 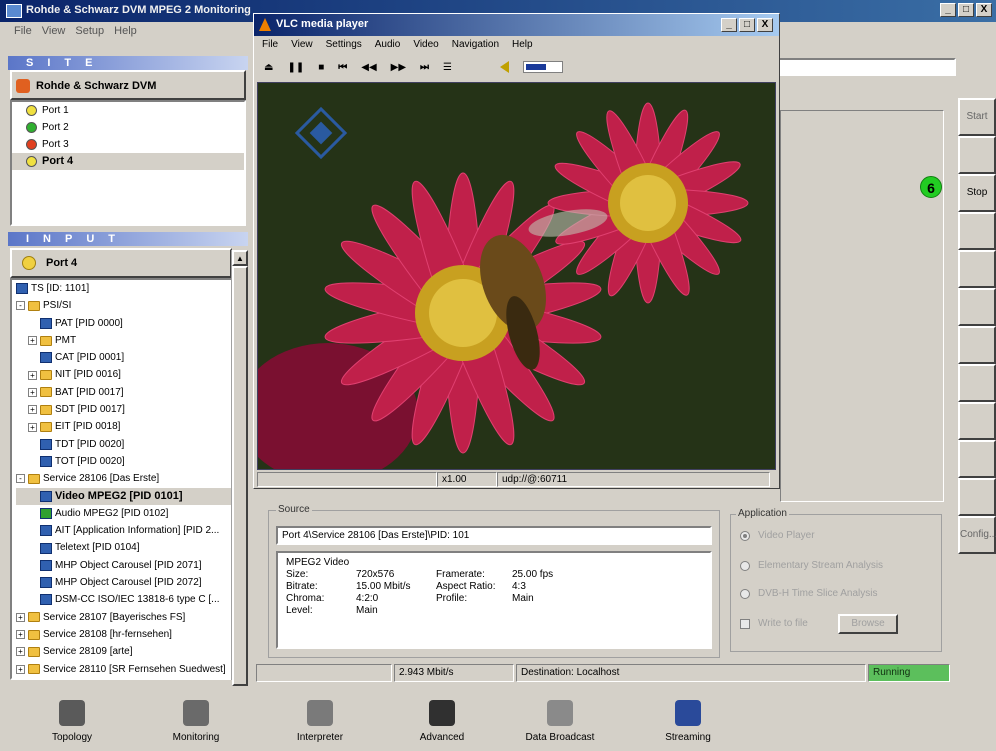 What do you see at coordinates (320, 721) in the screenshot?
I see `toolbar-interpreter: Interpreter` at bounding box center [320, 721].